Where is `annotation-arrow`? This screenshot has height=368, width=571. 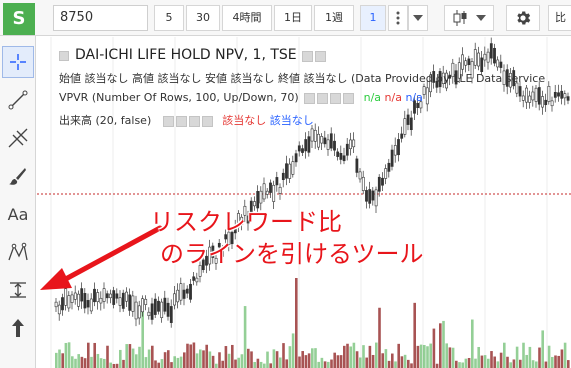 annotation-arrow is located at coordinates (101, 257).